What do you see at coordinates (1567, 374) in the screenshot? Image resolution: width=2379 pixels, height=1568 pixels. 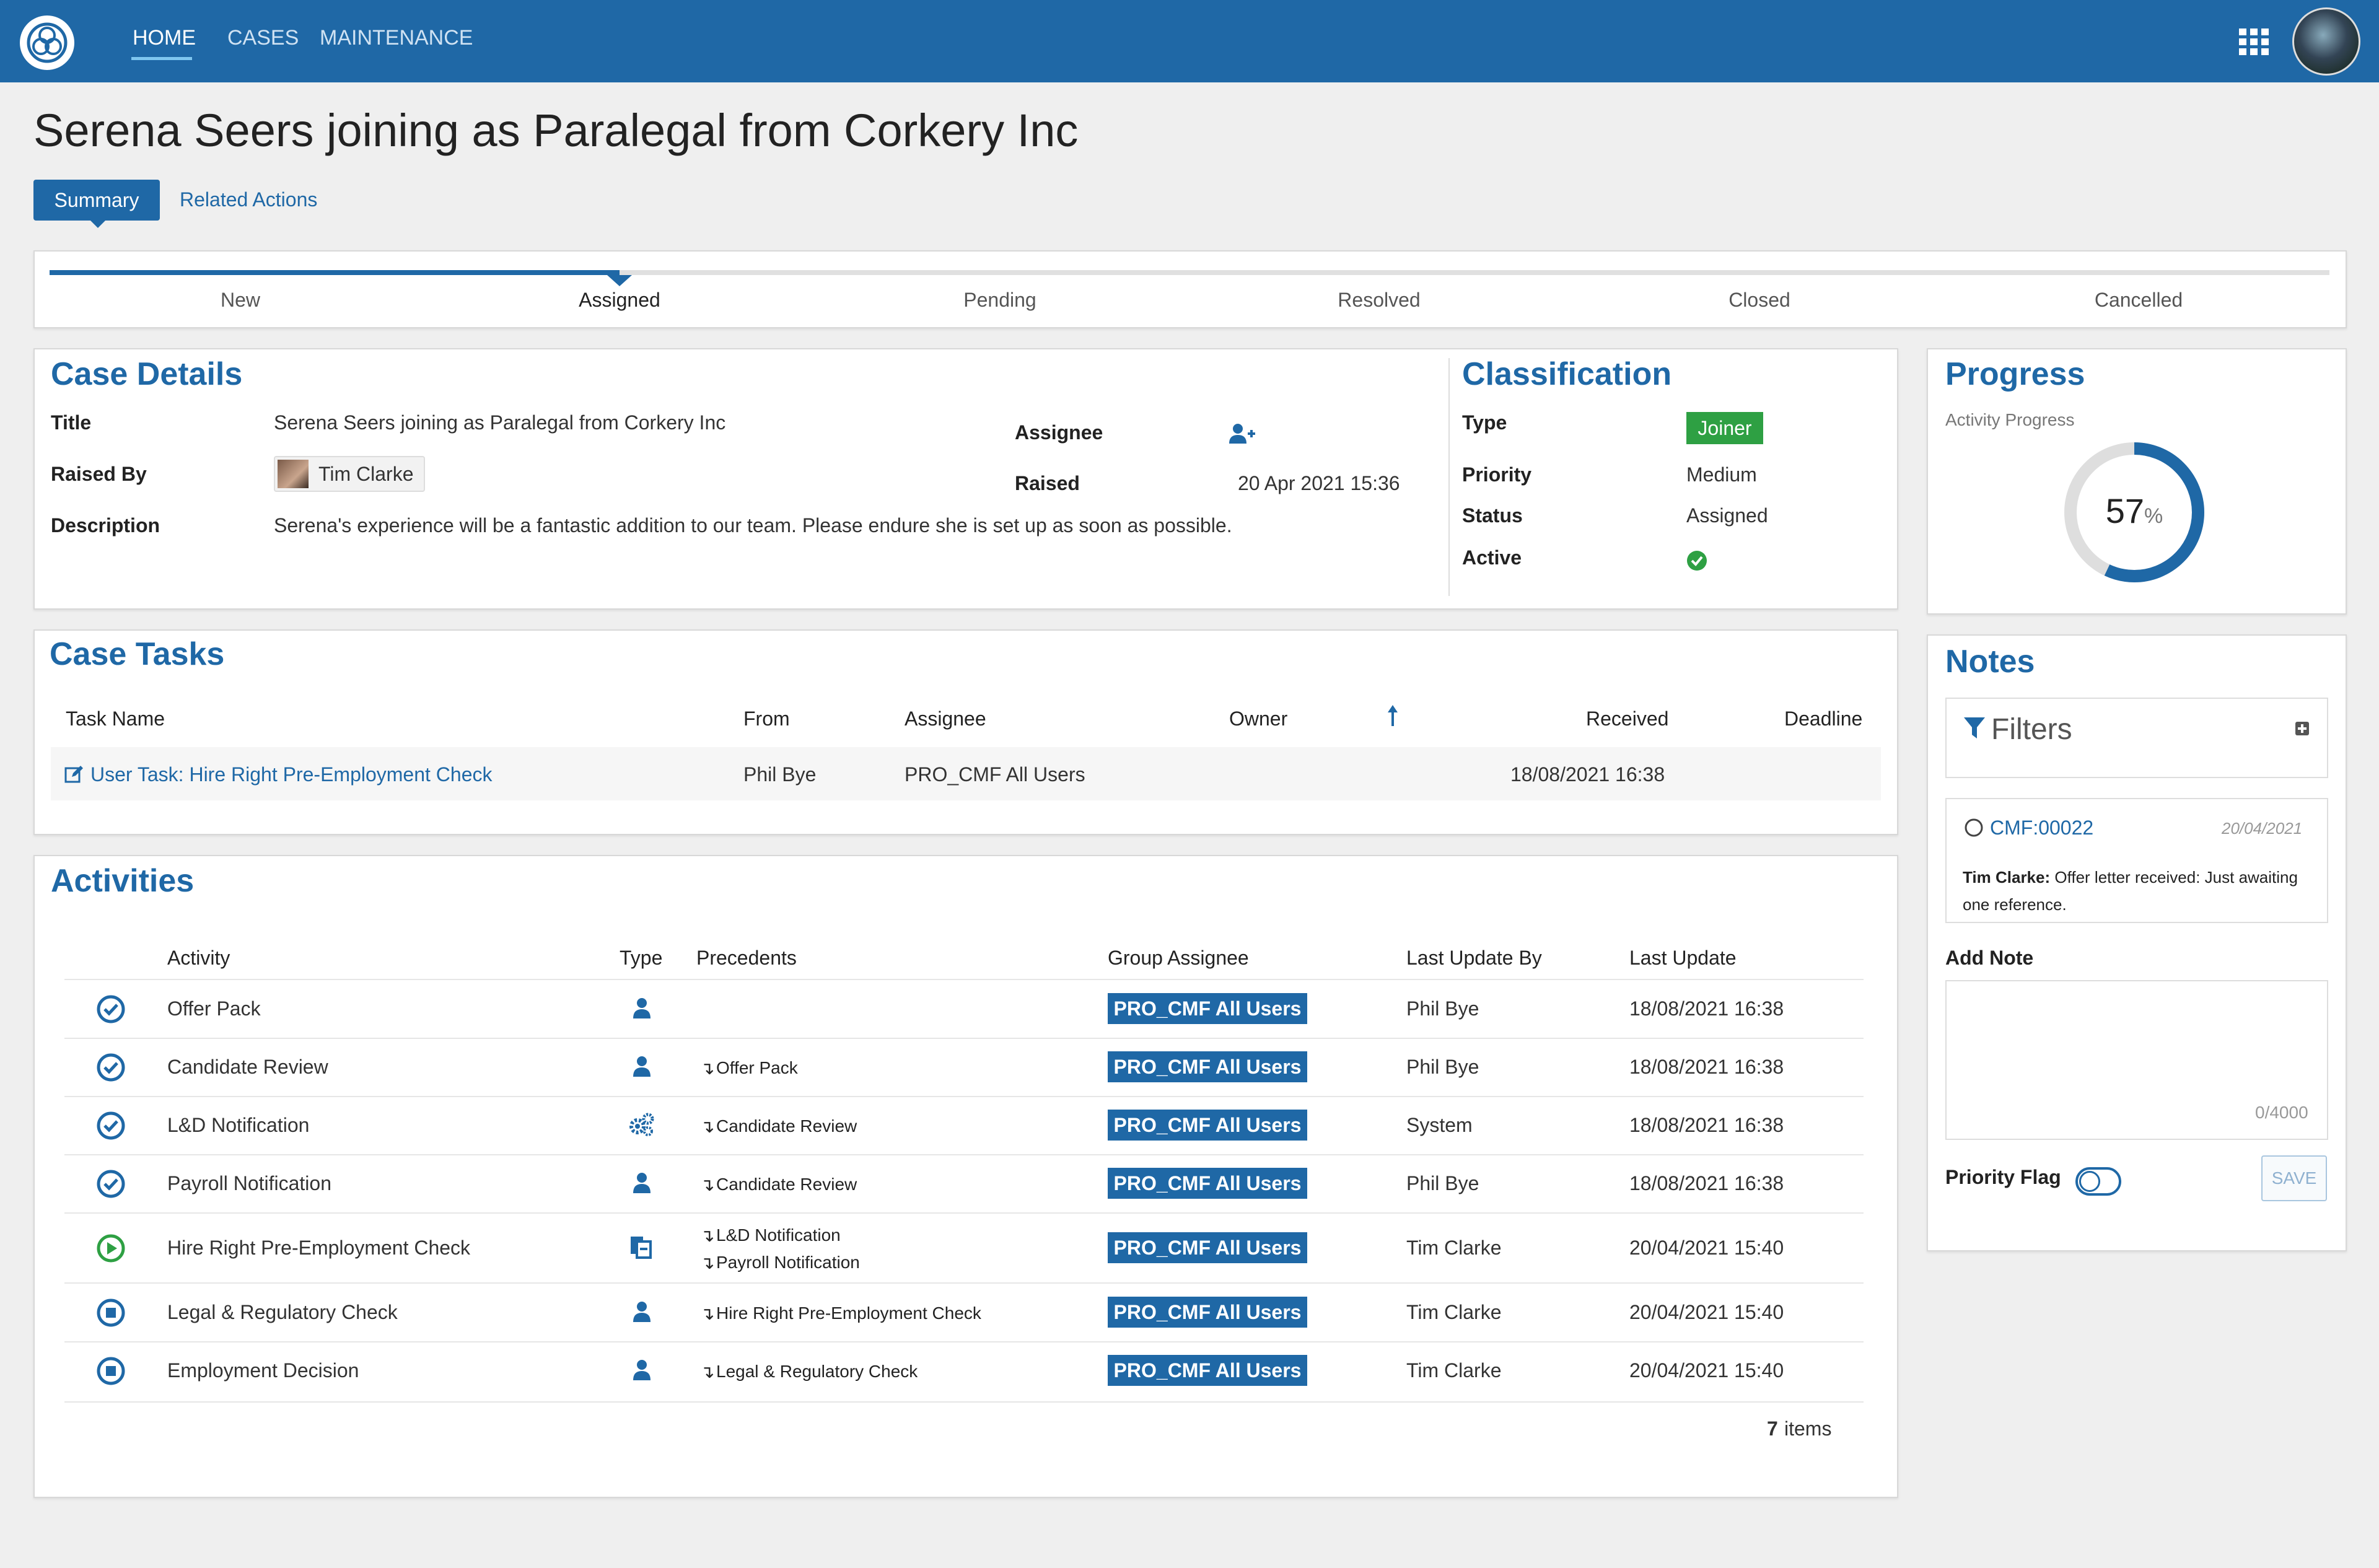 I see `classification-heading: Classification` at bounding box center [1567, 374].